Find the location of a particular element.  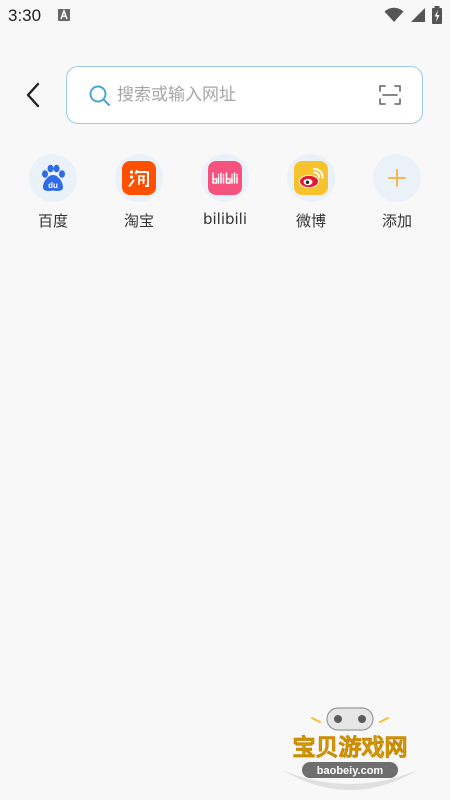

status-icons is located at coordinates (413, 15).